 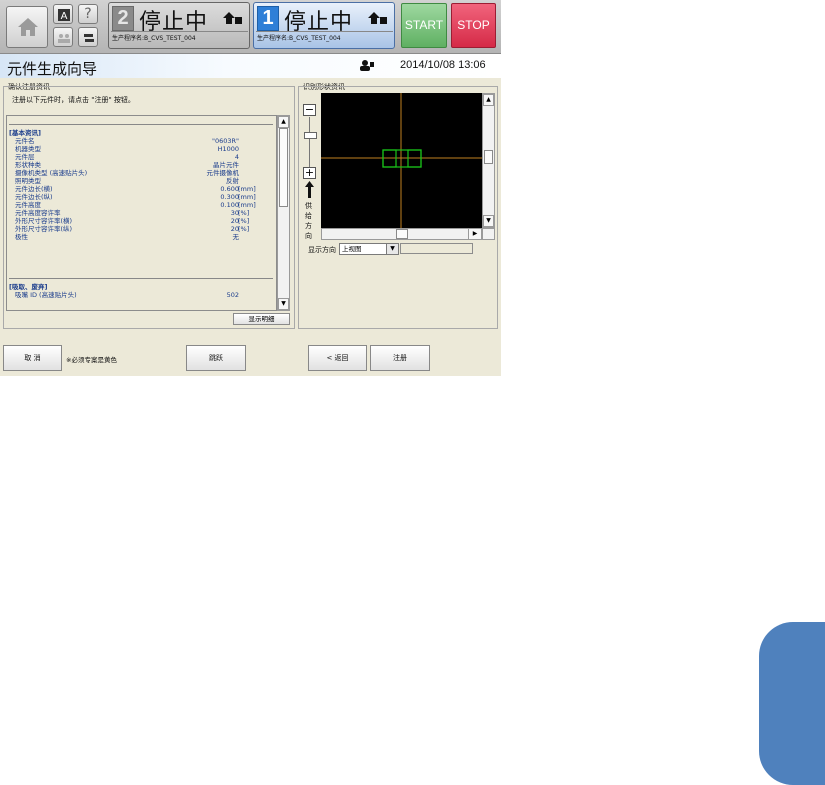 I want to click on status-field, so click(x=436, y=248).